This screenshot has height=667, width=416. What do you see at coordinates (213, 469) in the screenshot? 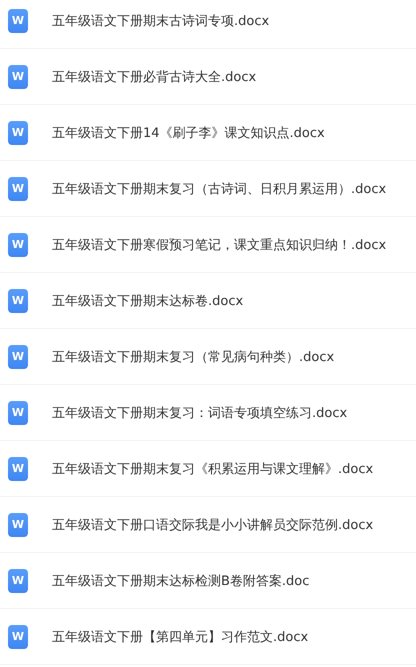
I see `file-name: 五年级语文下册期末复习《积累运用与课文理解》.docx` at bounding box center [213, 469].